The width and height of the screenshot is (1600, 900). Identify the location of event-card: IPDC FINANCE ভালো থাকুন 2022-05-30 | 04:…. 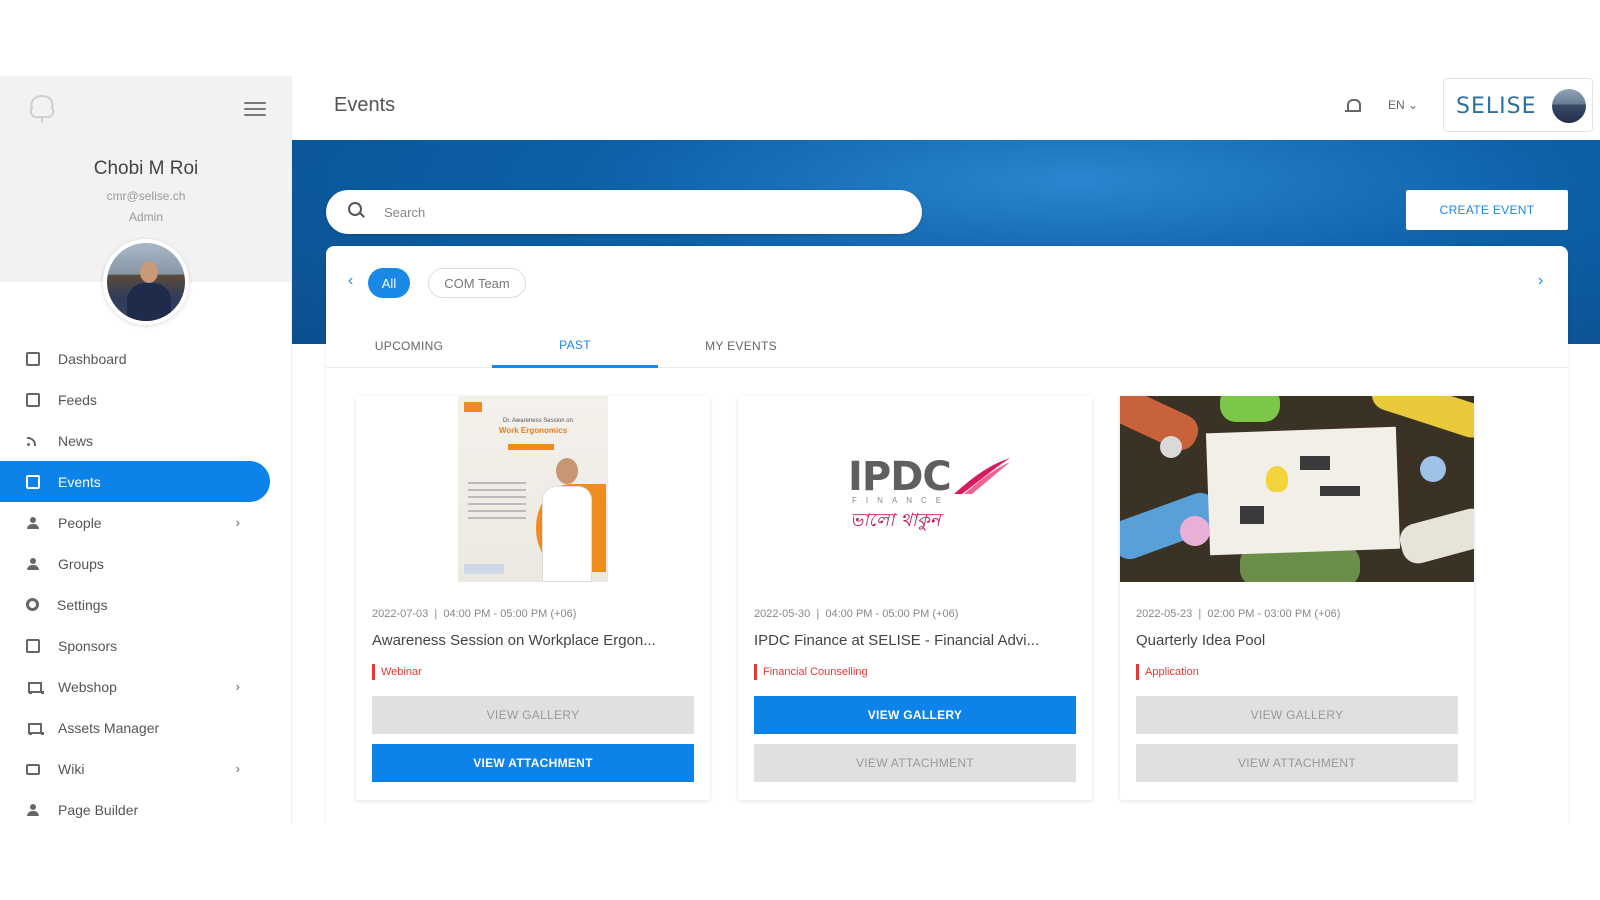
(915, 598).